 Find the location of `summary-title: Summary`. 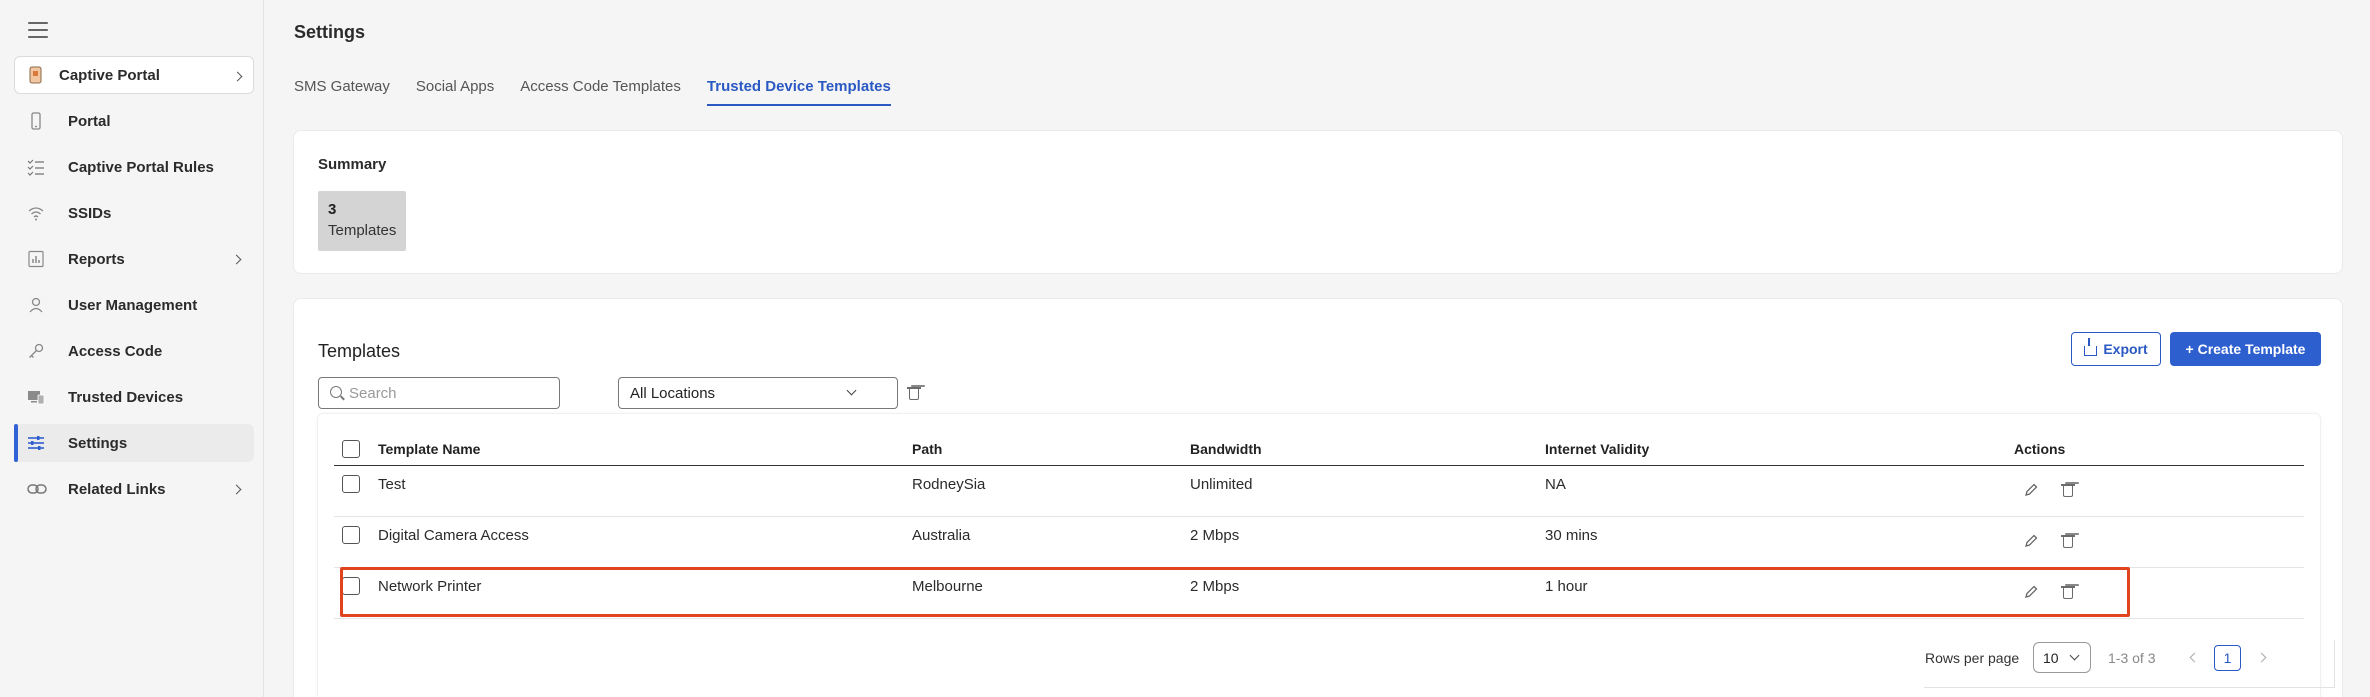

summary-title: Summary is located at coordinates (352, 164).